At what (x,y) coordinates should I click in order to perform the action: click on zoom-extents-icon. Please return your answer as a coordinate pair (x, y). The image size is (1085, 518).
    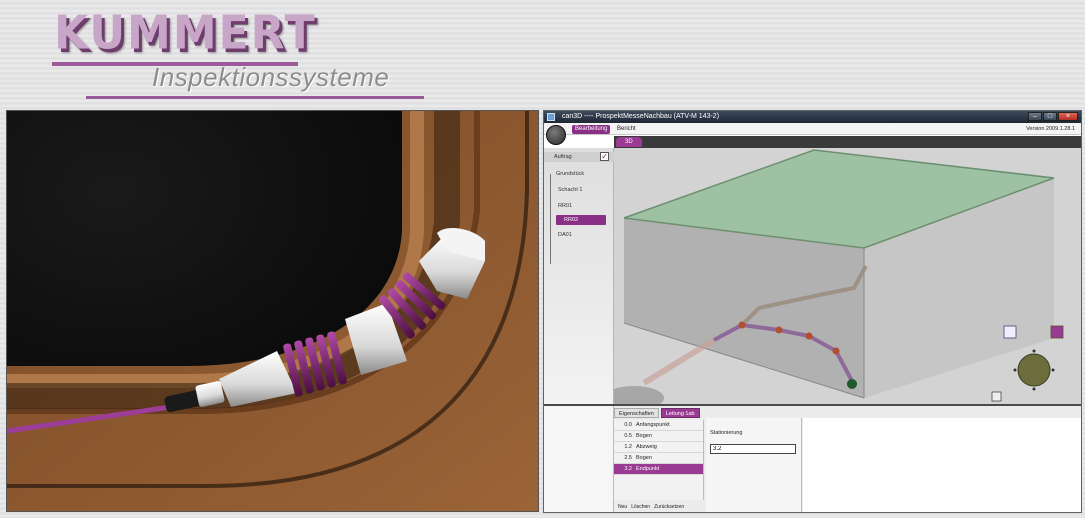
    Looking at the image, I should click on (996, 396).